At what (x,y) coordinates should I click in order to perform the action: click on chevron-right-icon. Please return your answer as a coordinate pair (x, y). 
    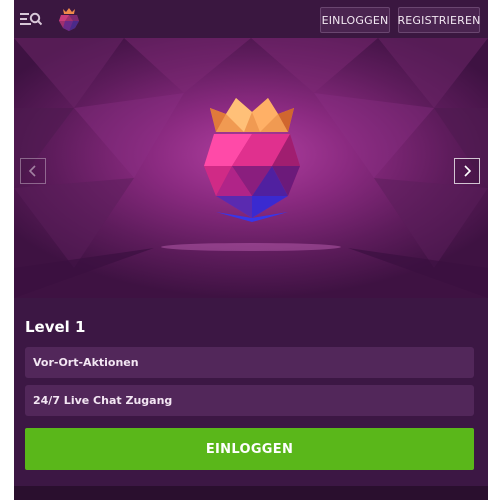
    Looking at the image, I should click on (468, 171).